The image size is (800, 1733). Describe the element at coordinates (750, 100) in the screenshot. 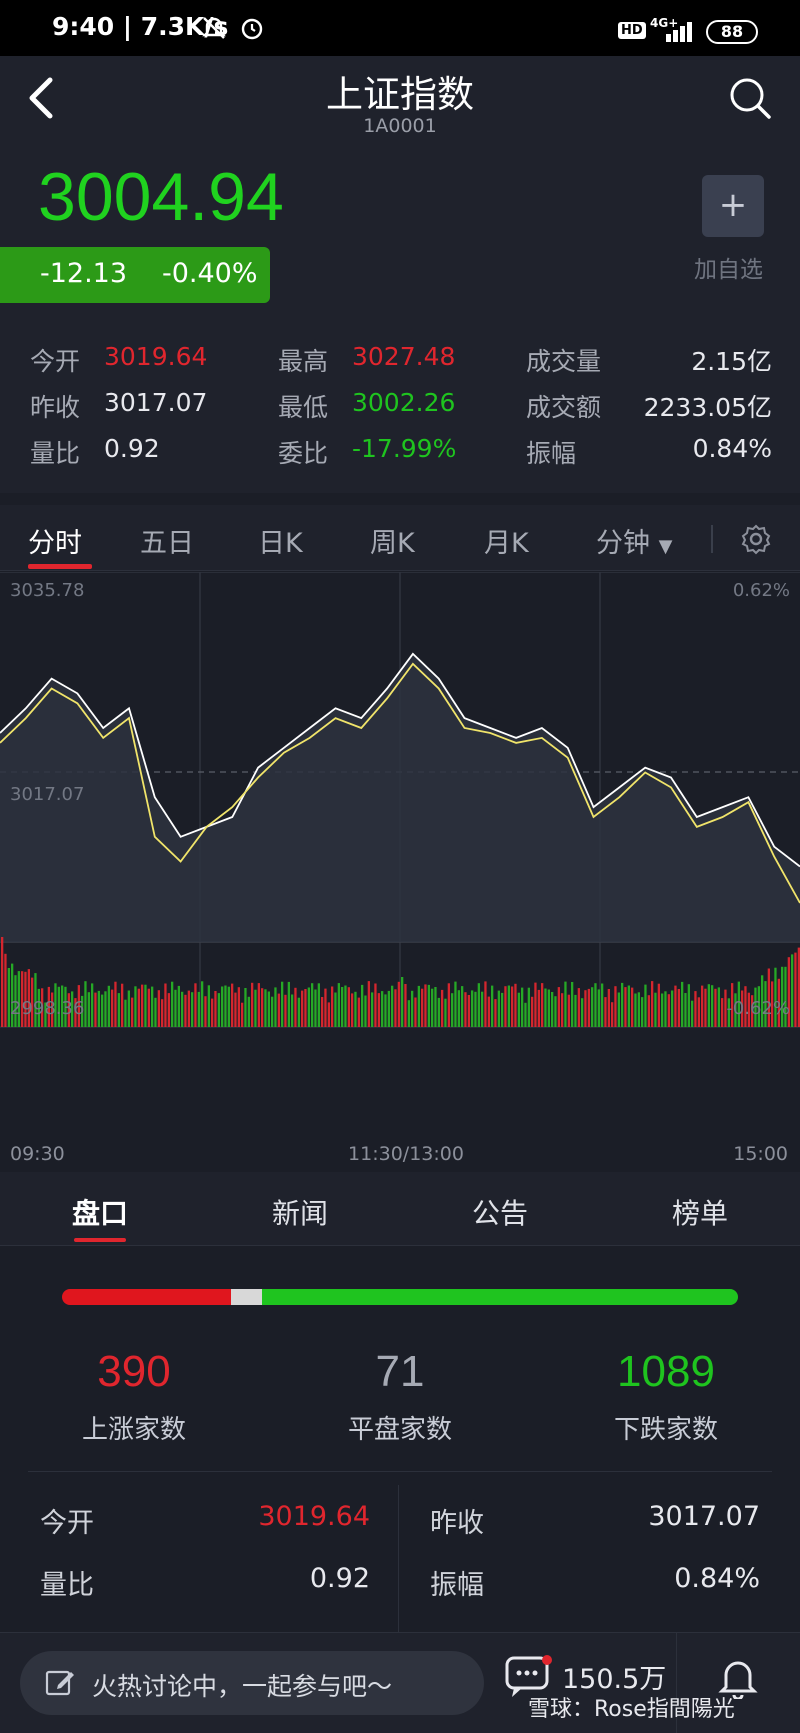

I see `search-icon` at that location.